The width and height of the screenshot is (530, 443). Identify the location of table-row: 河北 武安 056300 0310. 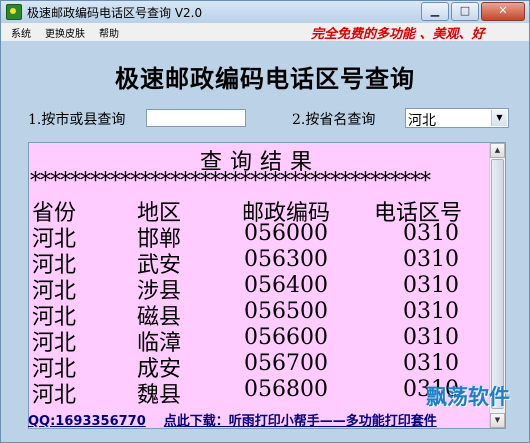
(260, 262).